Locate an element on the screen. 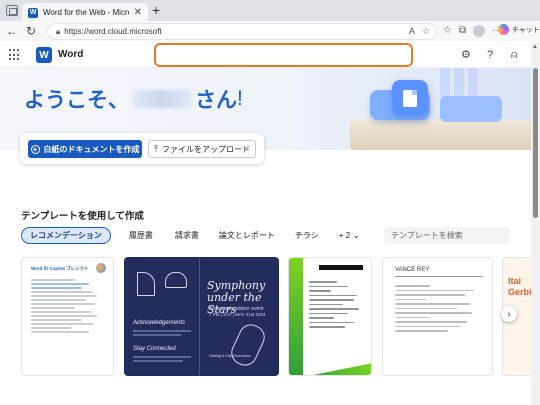  upload-label: ファイルをアップロード is located at coordinates (205, 149).